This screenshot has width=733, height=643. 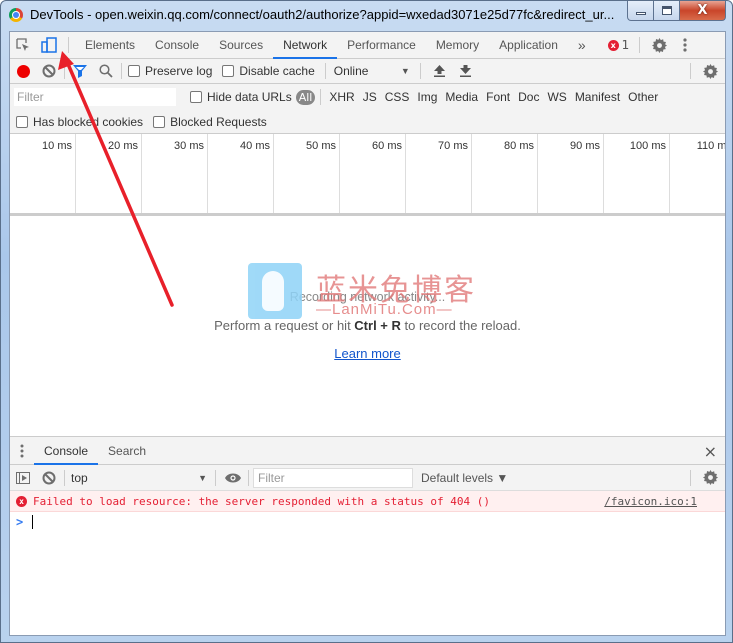 I want to click on filter-type-ws: WS, so click(x=556, y=97).